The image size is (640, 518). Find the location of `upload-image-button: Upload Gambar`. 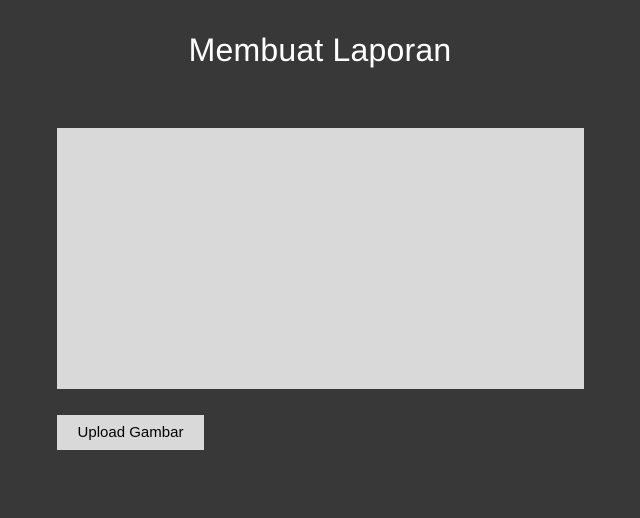

upload-image-button: Upload Gambar is located at coordinates (130, 432).